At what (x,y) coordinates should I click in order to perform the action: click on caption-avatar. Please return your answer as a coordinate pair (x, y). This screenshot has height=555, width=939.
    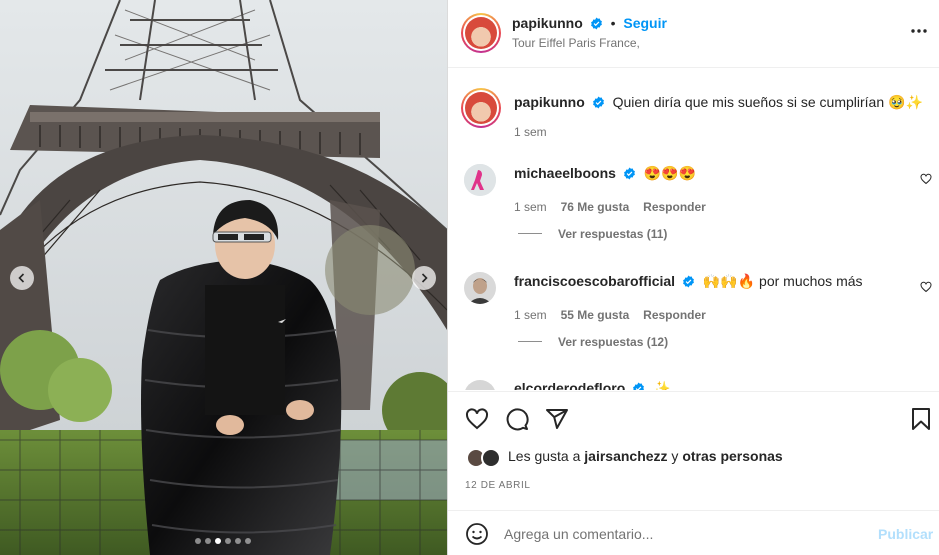
    Looking at the image, I should click on (481, 108).